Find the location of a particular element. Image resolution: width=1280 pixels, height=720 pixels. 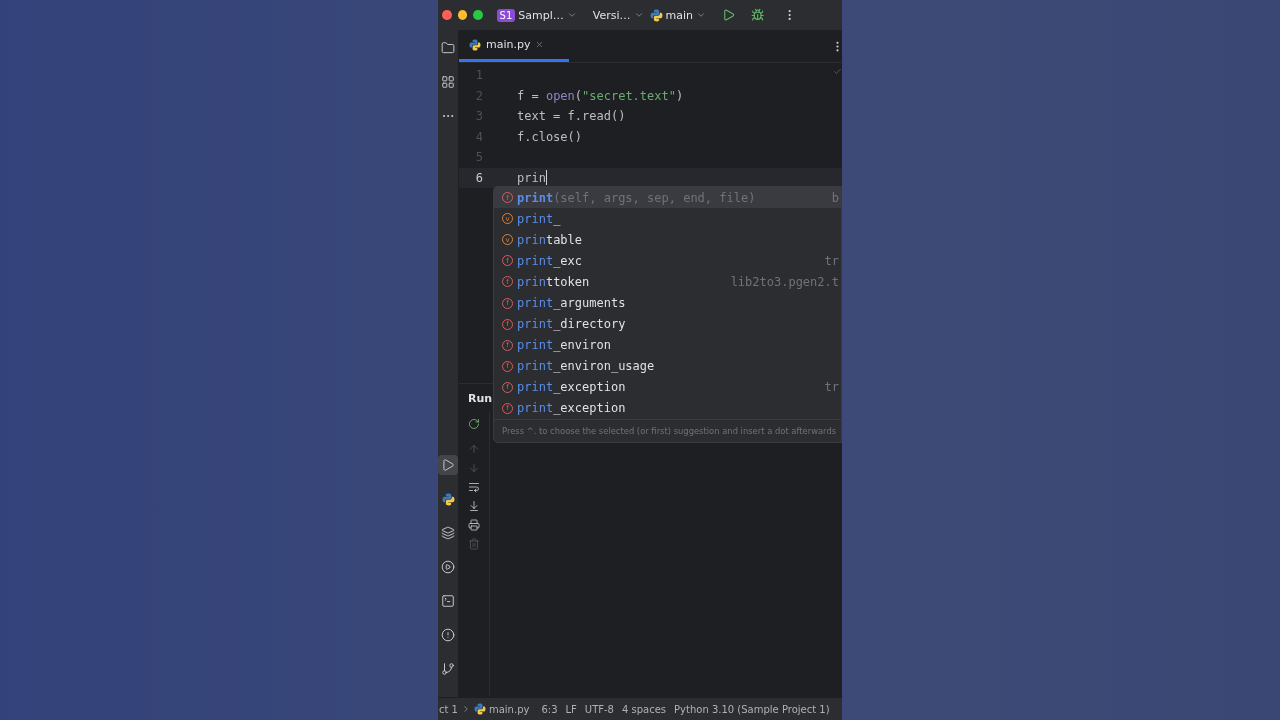

status-item: LF is located at coordinates (571, 709).